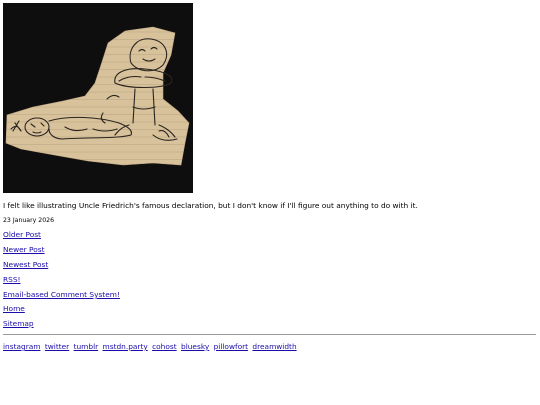 This screenshot has height=405, width=540. Describe the element at coordinates (86, 346) in the screenshot. I see `social-link-tumblr: tumblr` at that location.